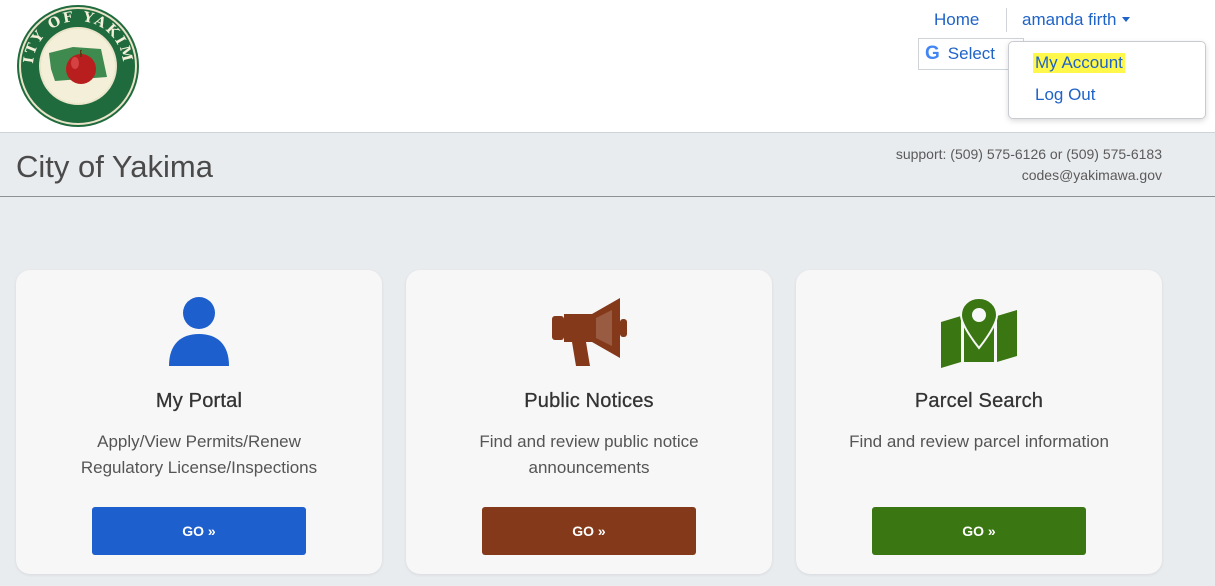 Image resolution: width=1215 pixels, height=586 pixels. What do you see at coordinates (589, 467) in the screenshot?
I see `card-desc-line: announcements` at bounding box center [589, 467].